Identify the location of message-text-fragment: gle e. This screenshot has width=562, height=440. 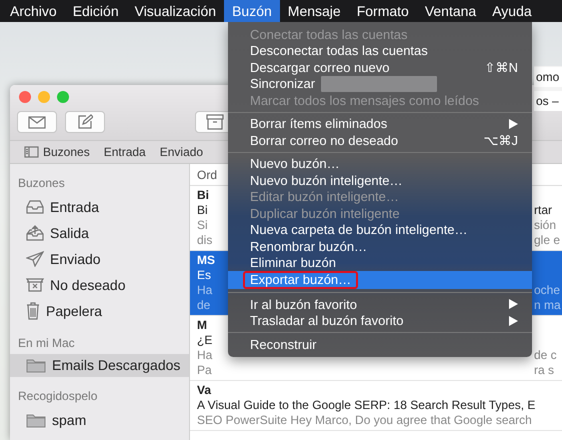
(548, 240).